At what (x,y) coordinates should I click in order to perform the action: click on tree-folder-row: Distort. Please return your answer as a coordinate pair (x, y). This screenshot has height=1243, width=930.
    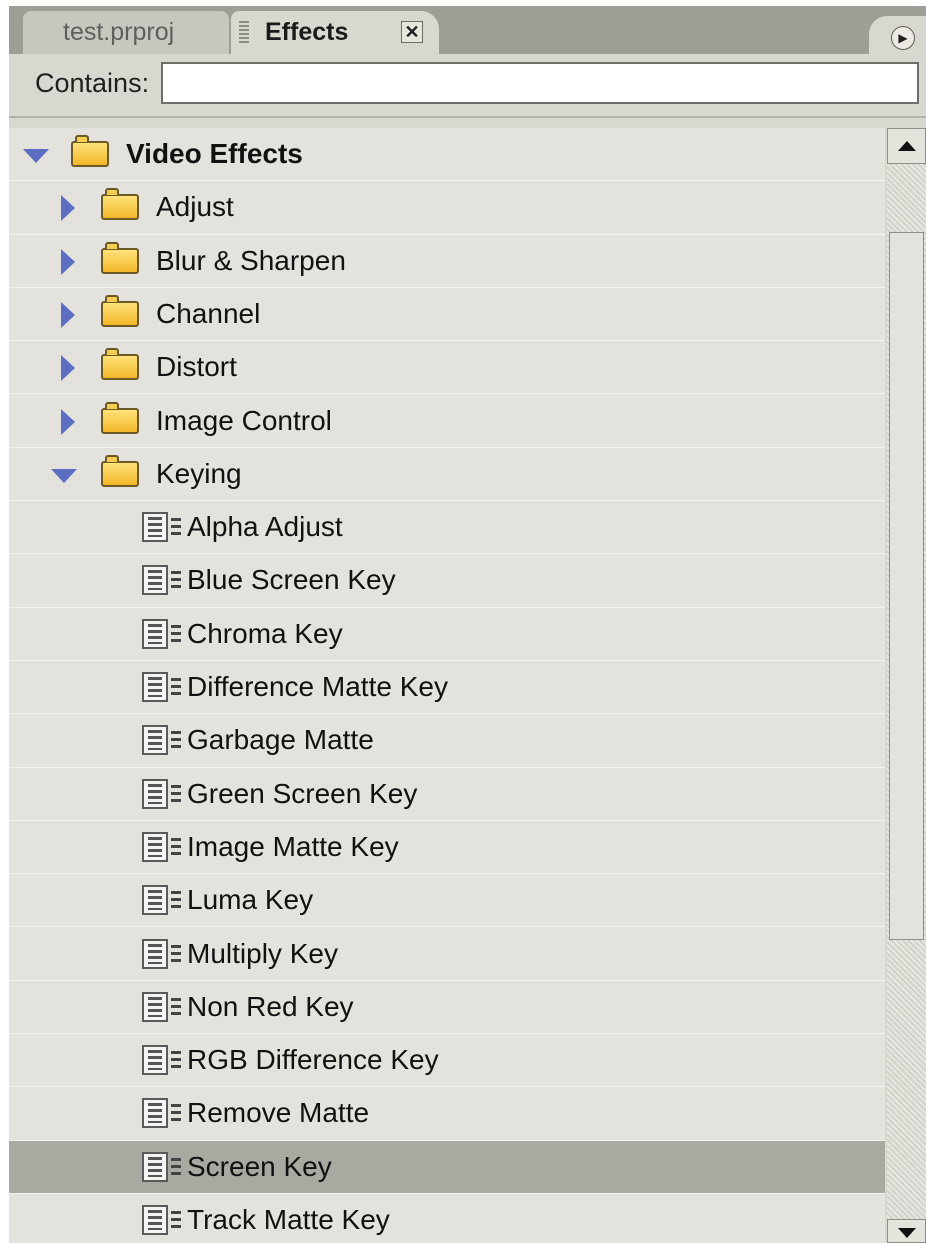
    Looking at the image, I should click on (447, 368).